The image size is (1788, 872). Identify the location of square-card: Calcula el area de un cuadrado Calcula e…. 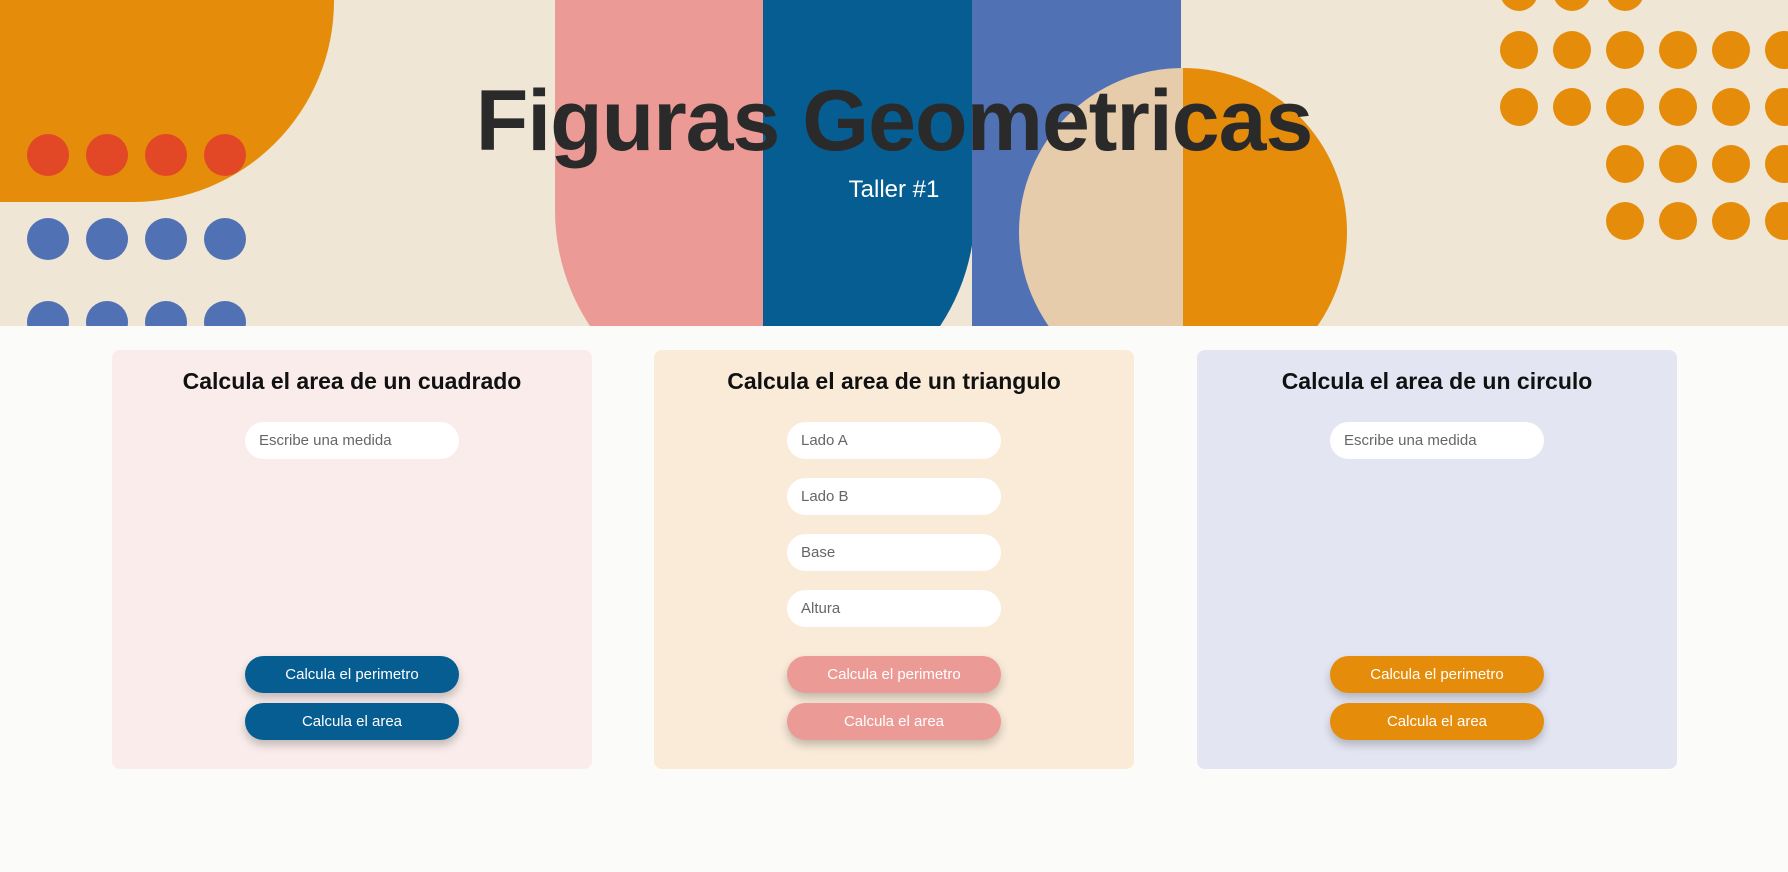
(352, 559).